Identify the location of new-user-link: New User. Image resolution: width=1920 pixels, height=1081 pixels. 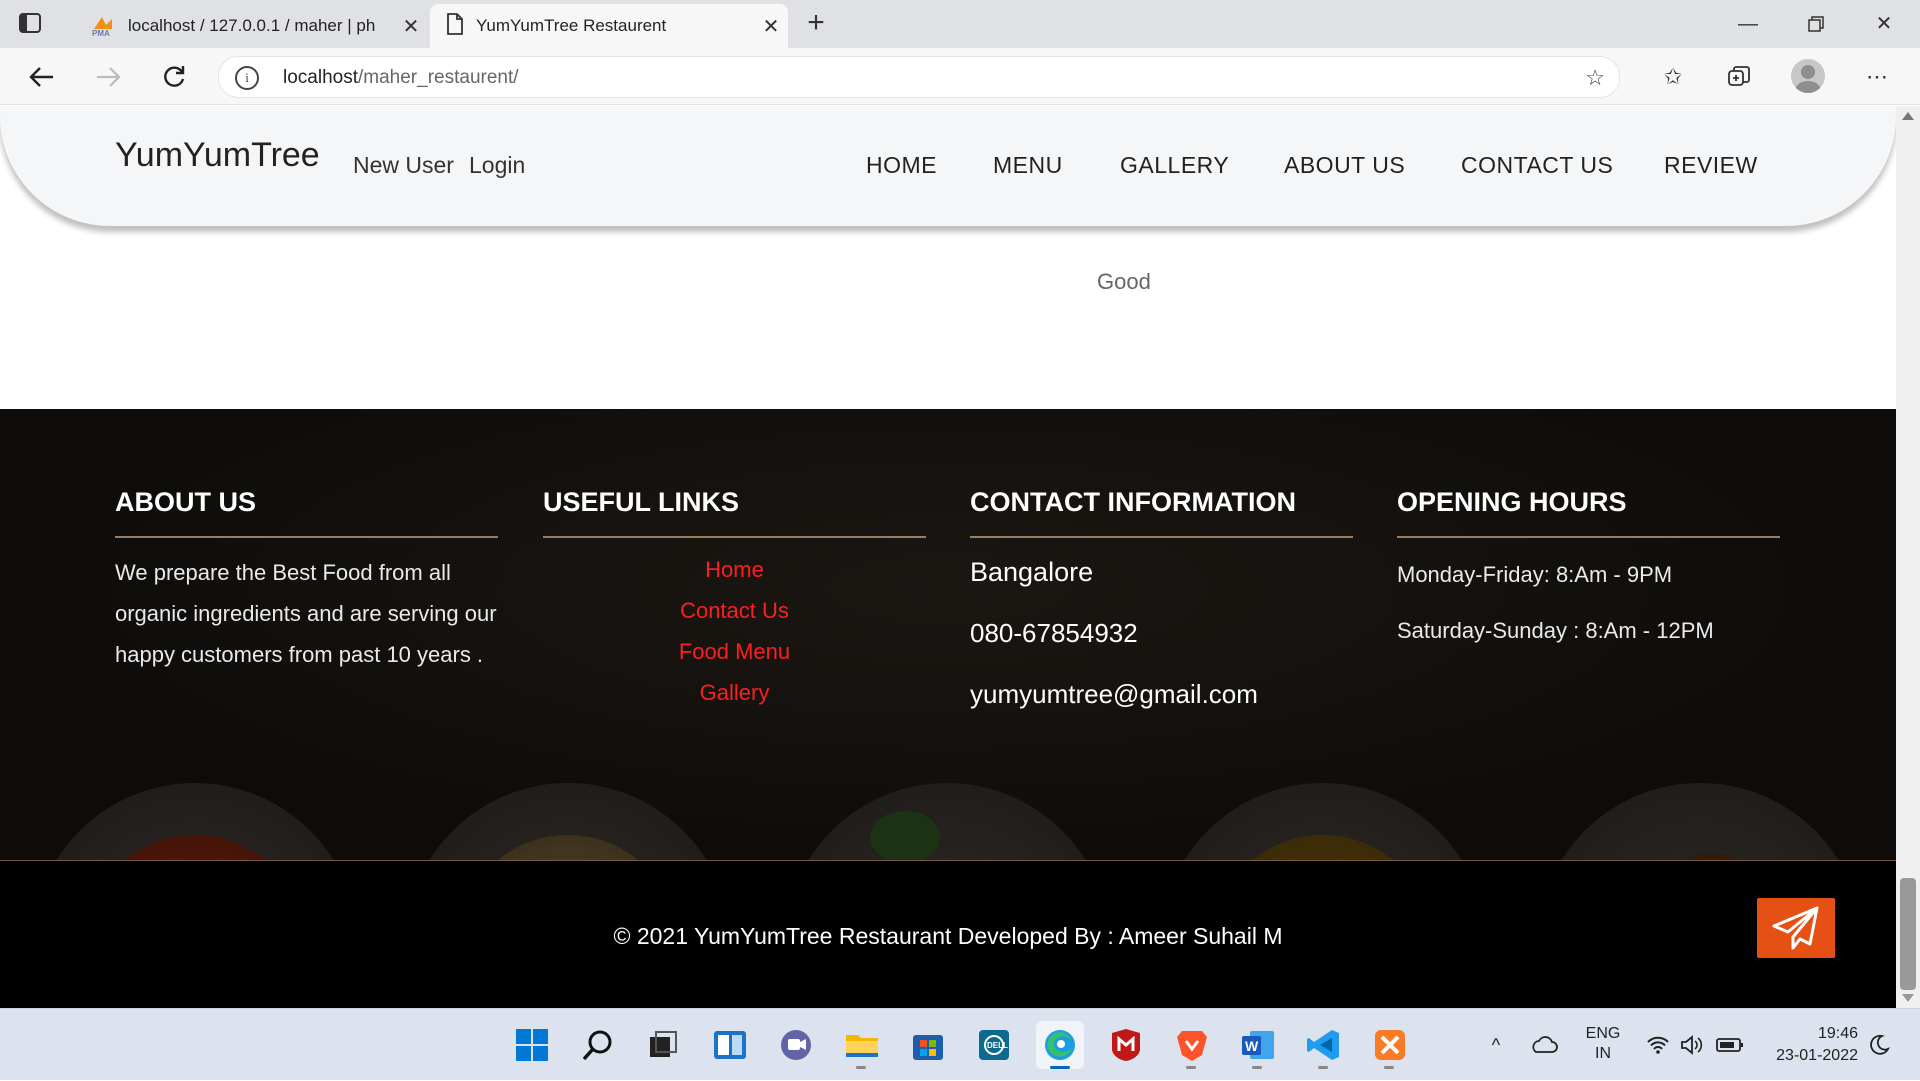
(403, 165).